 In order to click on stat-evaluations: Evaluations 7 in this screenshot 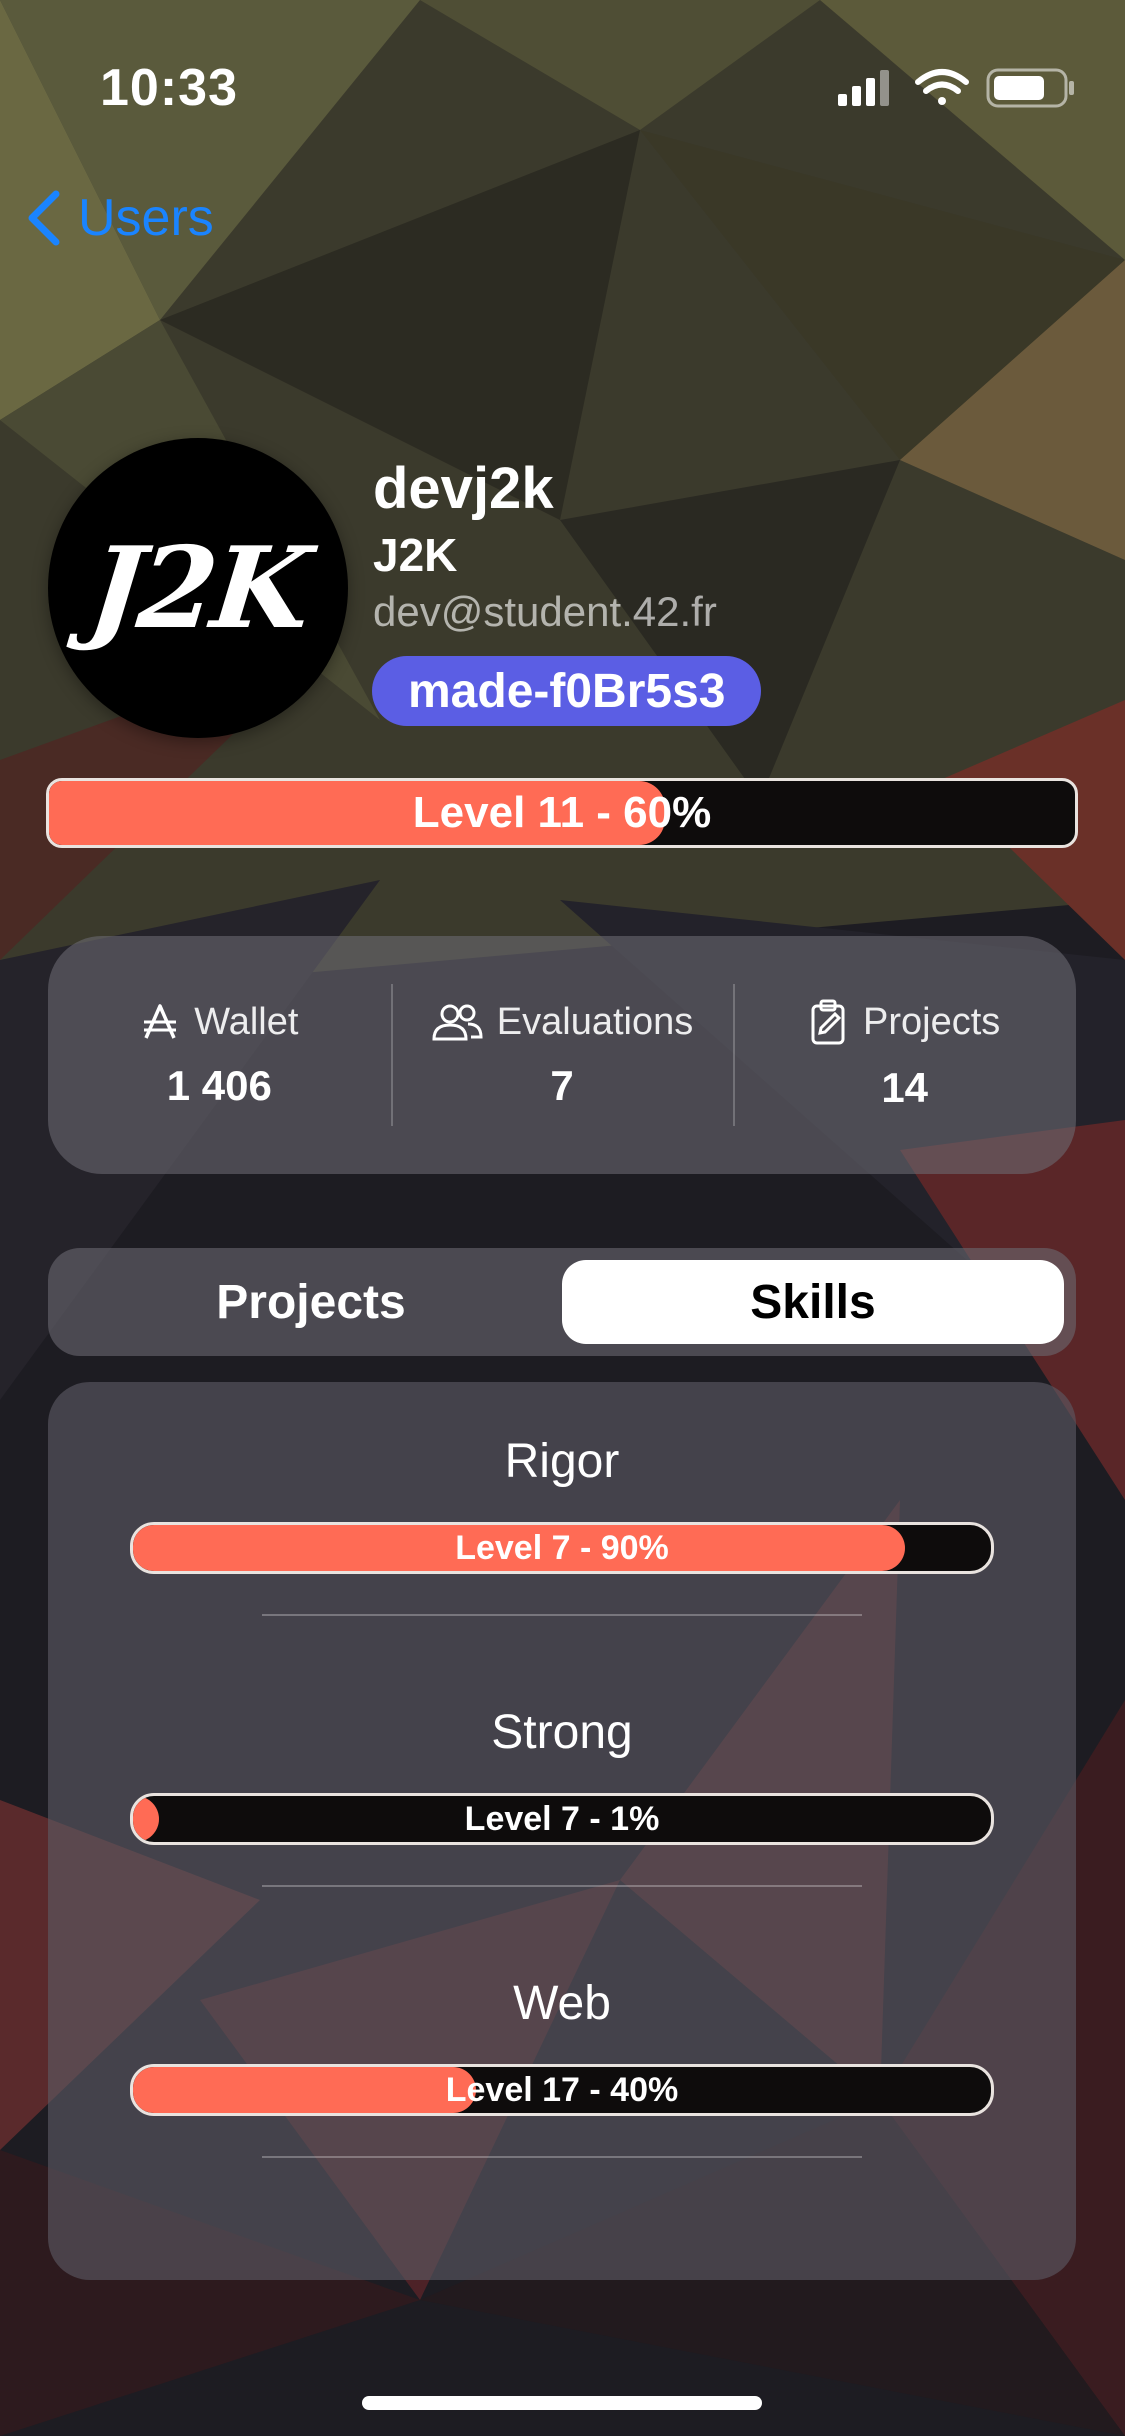, I will do `click(562, 1055)`.